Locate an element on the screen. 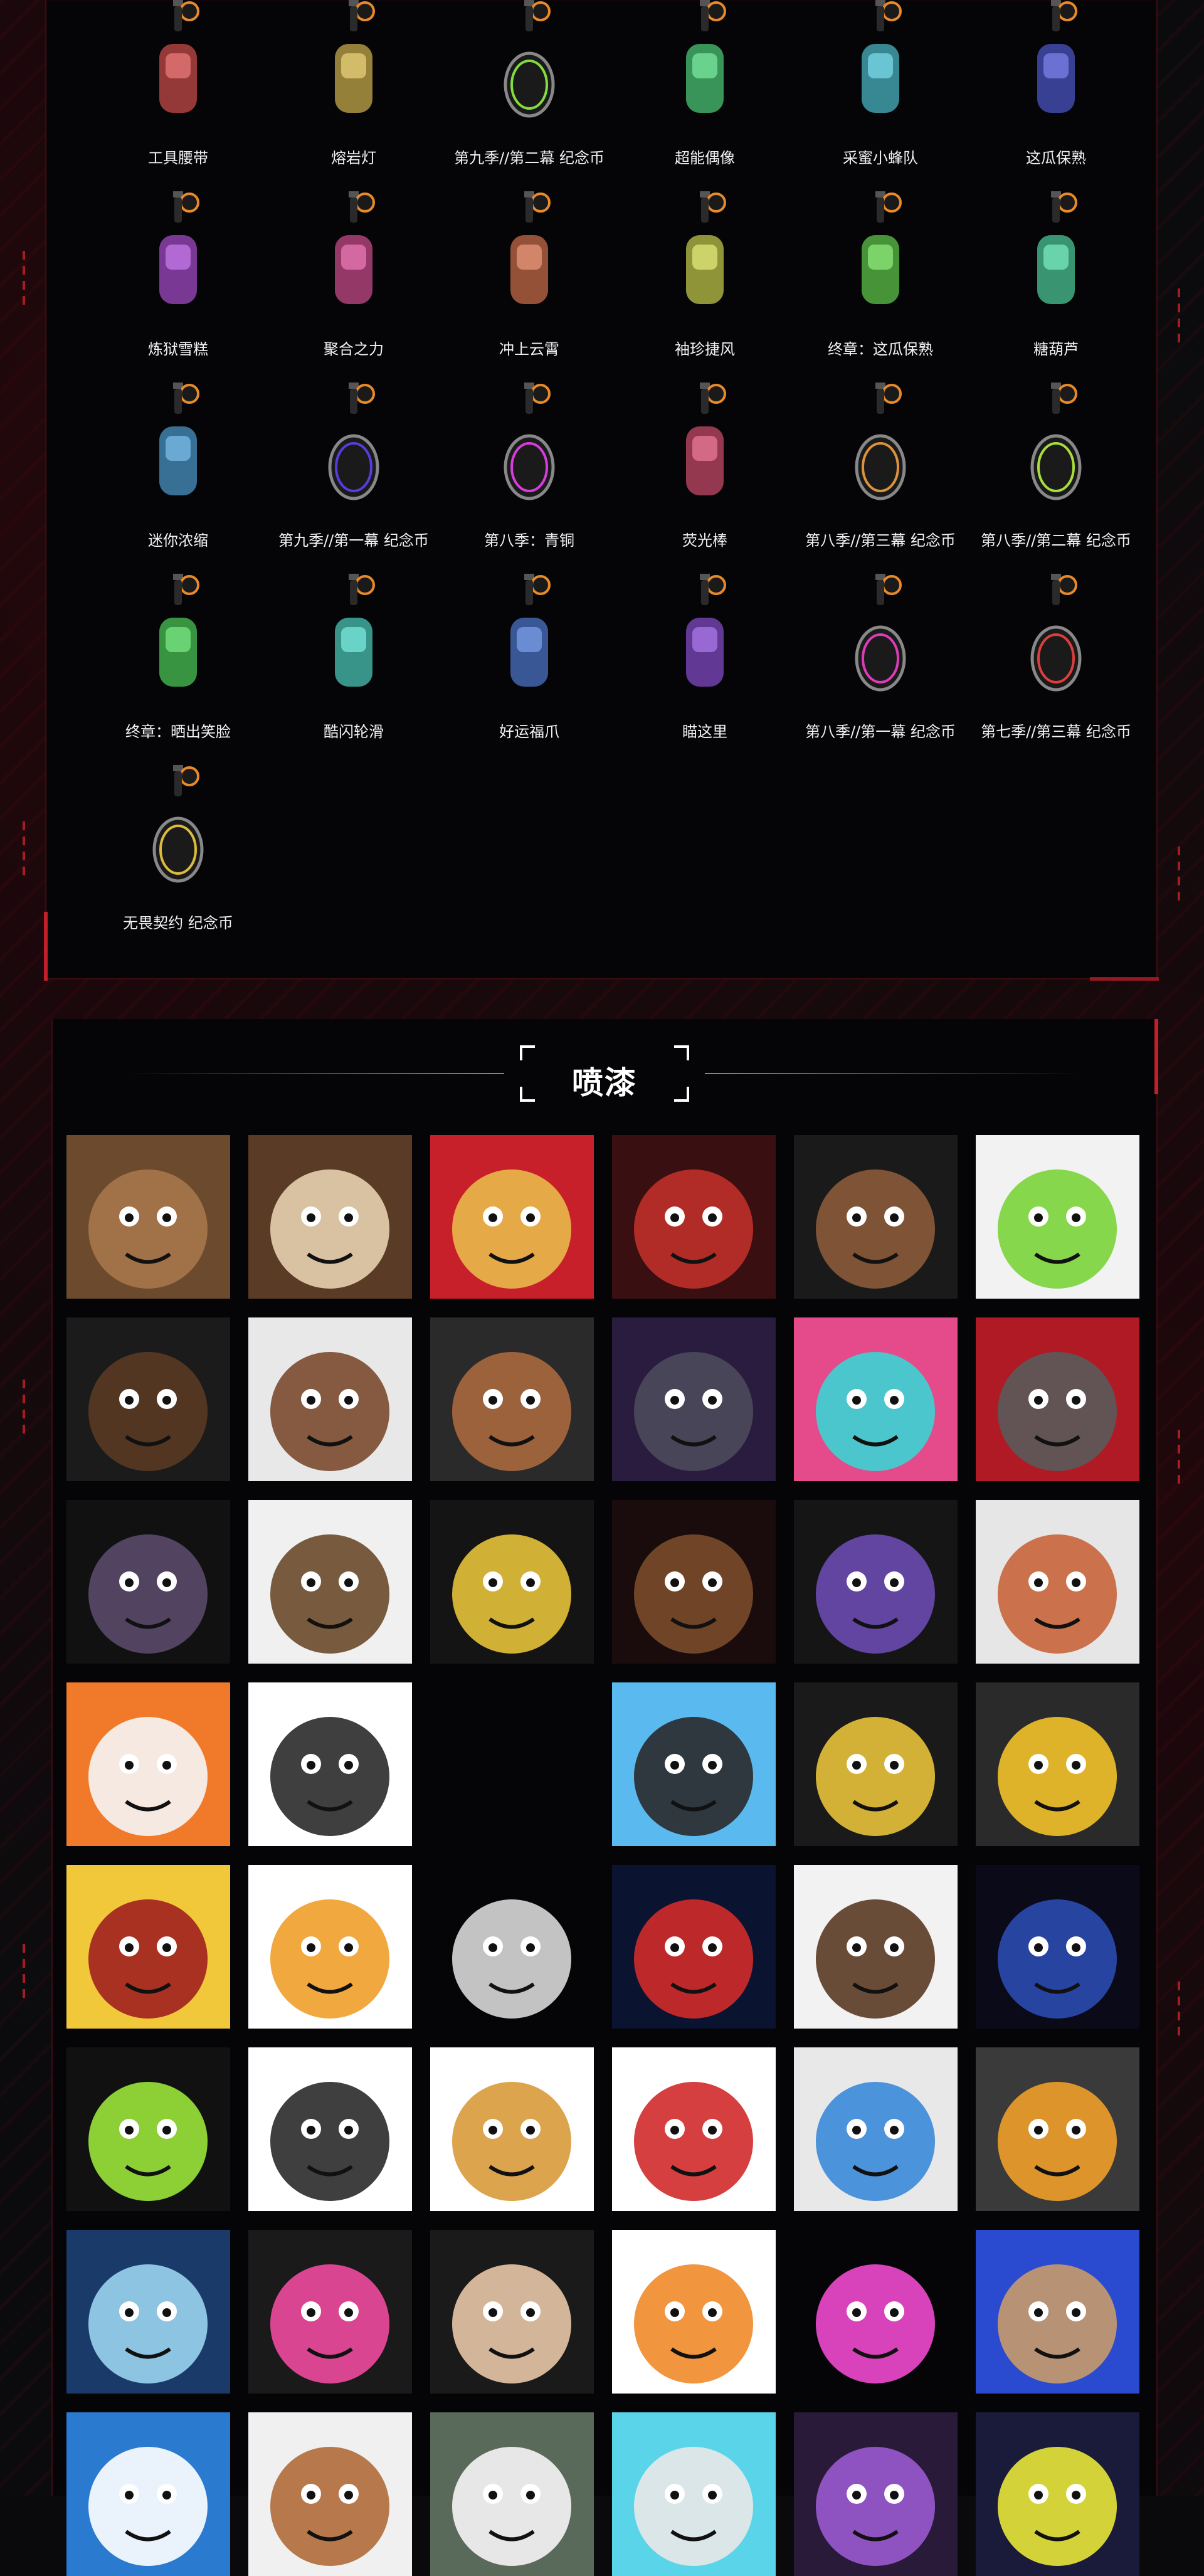 The image size is (1204, 2576). dark-mask-spray-icon is located at coordinates (1057, 2129).